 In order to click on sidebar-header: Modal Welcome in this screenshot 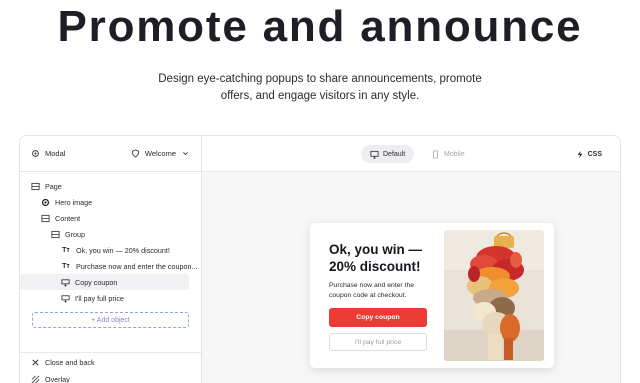, I will do `click(110, 154)`.